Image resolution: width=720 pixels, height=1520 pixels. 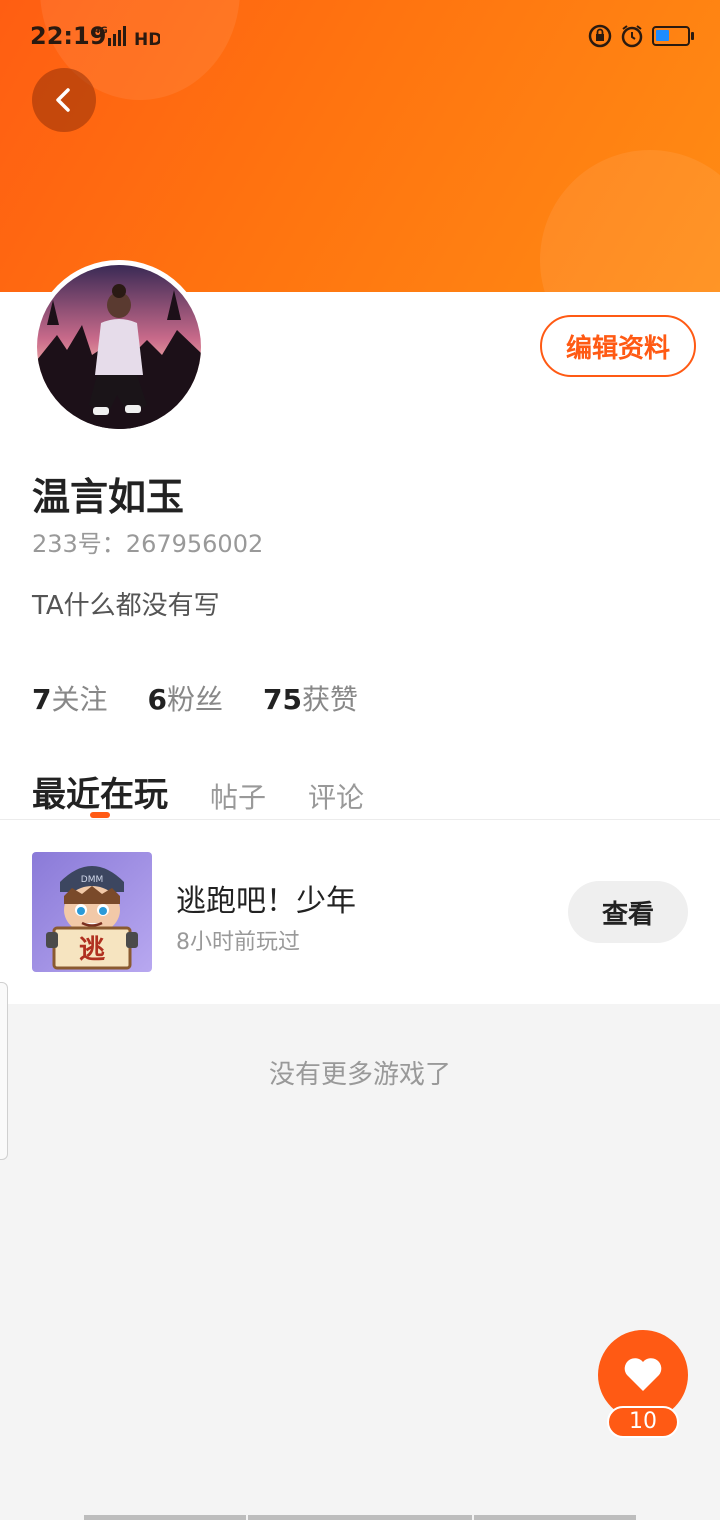 What do you see at coordinates (238, 942) in the screenshot?
I see `game-last-played: 8小时前玩过` at bounding box center [238, 942].